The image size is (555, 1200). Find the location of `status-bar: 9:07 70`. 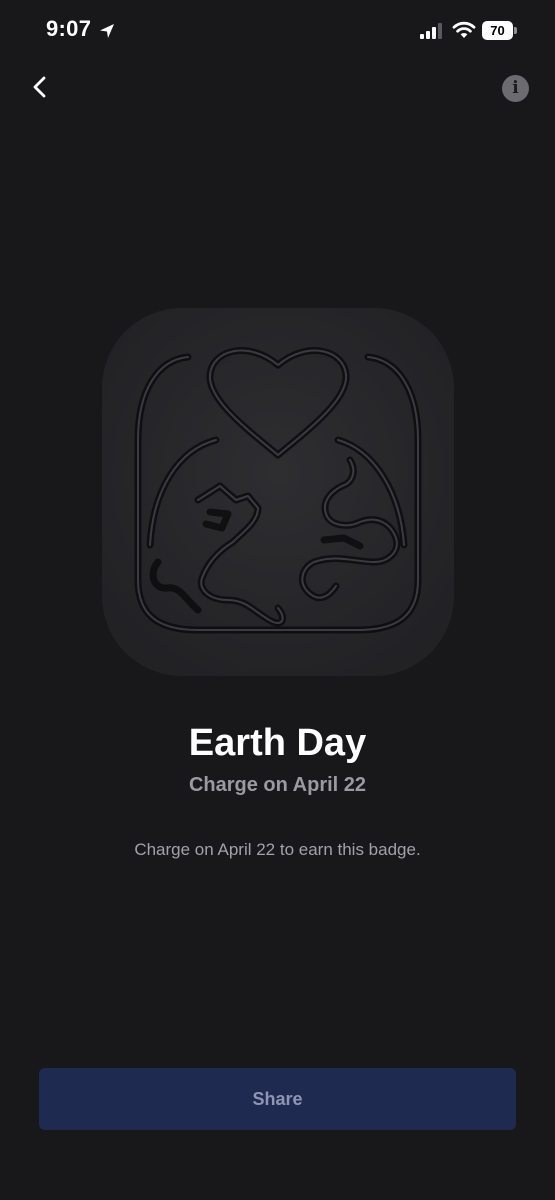

status-bar: 9:07 70 is located at coordinates (277, 31).